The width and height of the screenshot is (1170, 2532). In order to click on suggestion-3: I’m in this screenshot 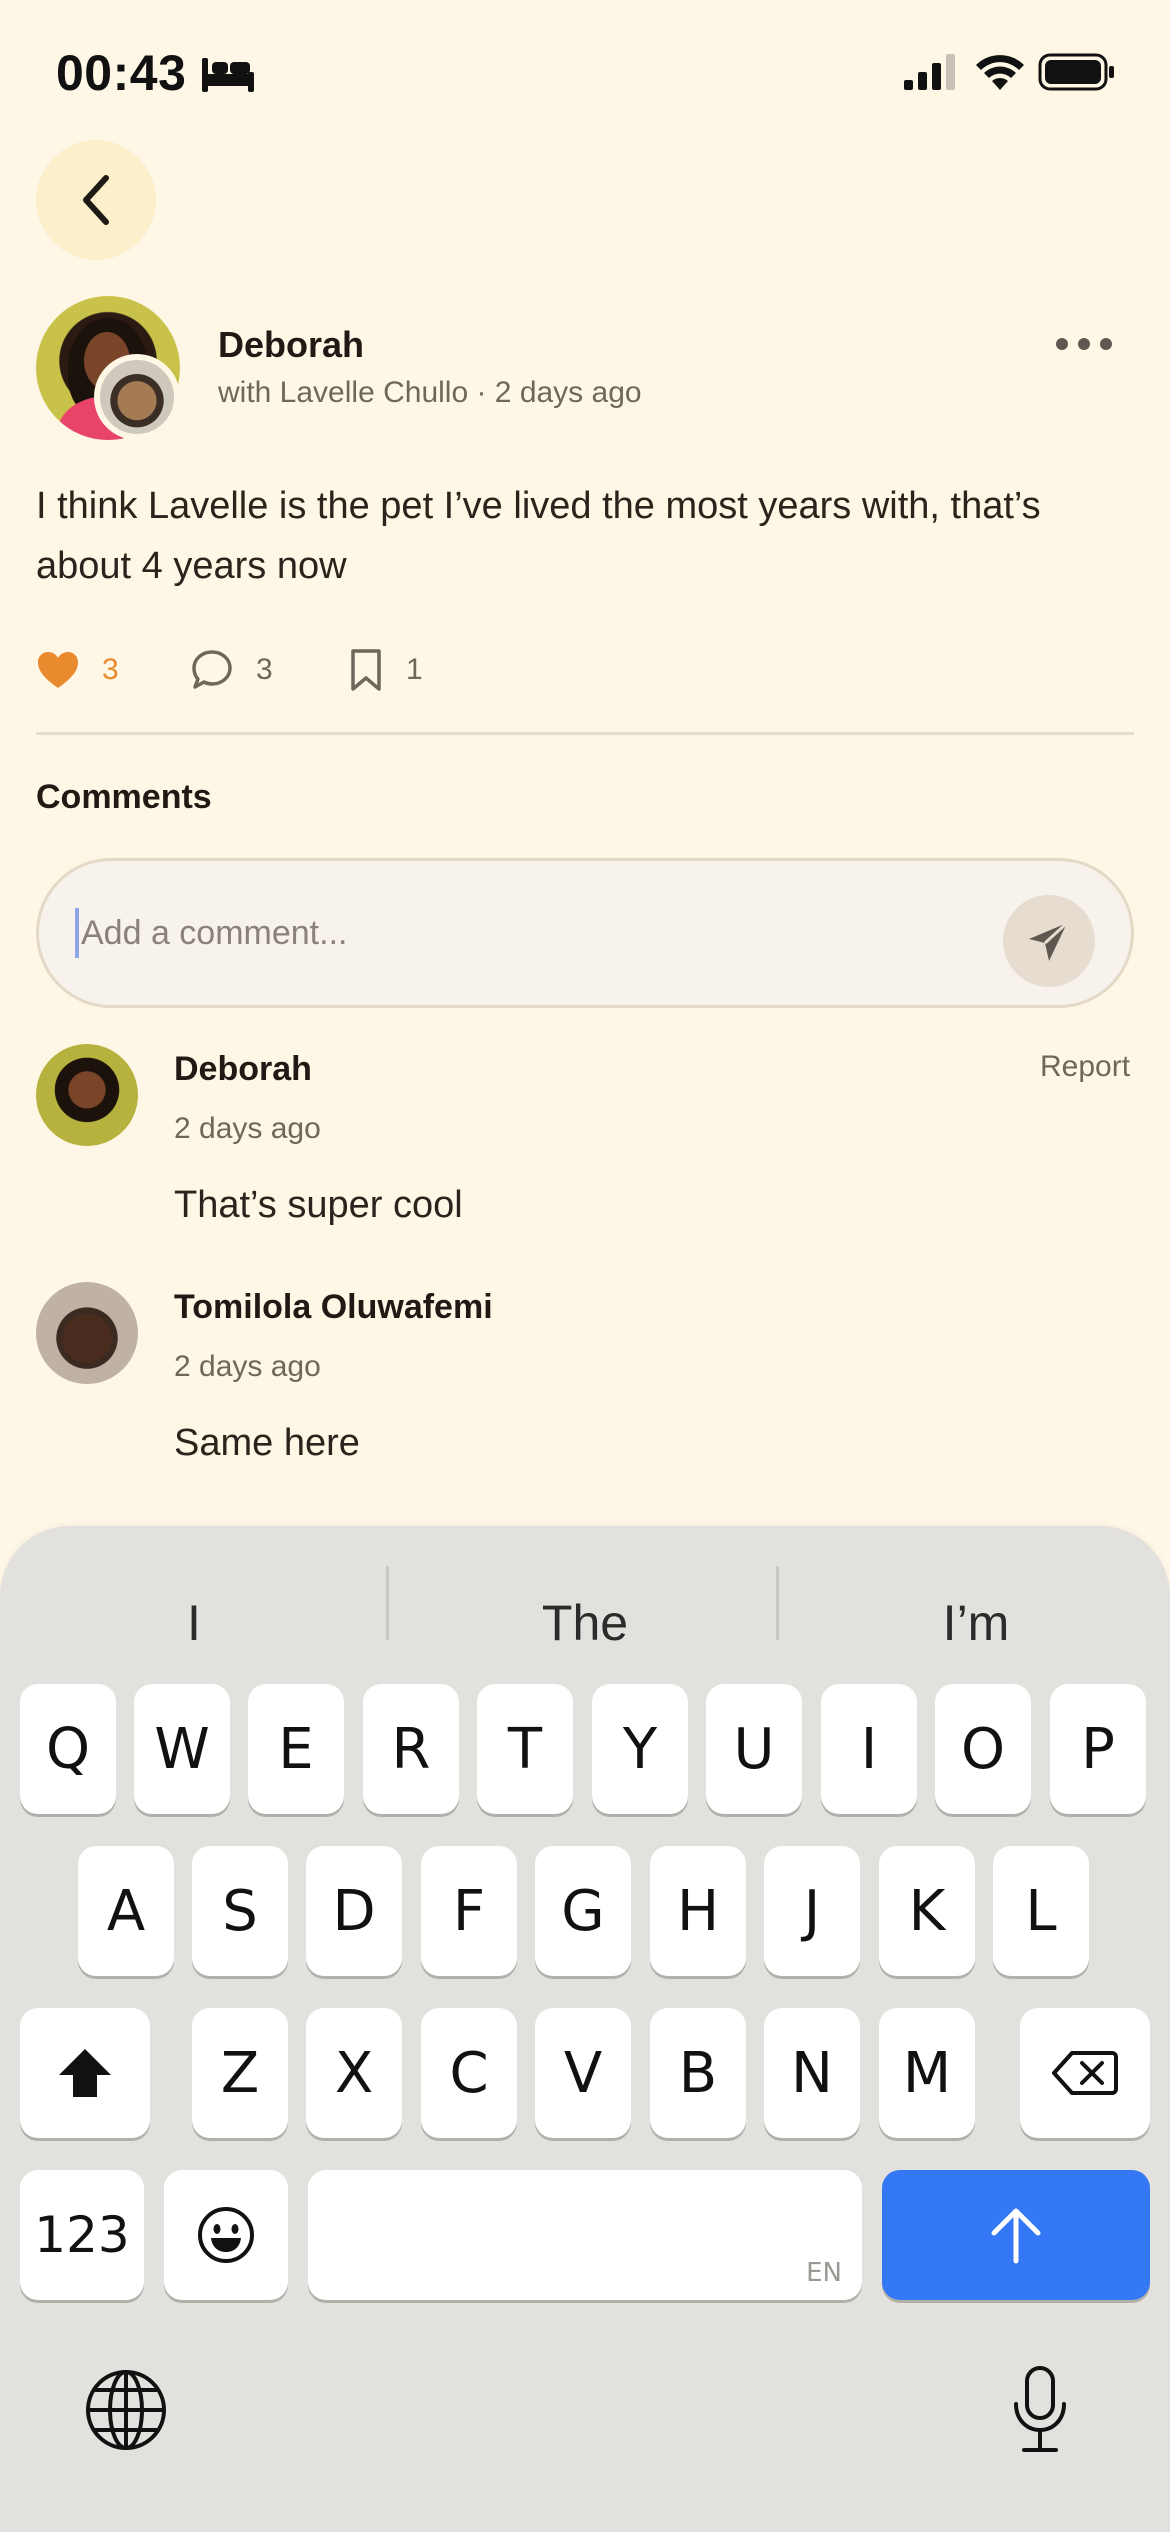, I will do `click(976, 1623)`.